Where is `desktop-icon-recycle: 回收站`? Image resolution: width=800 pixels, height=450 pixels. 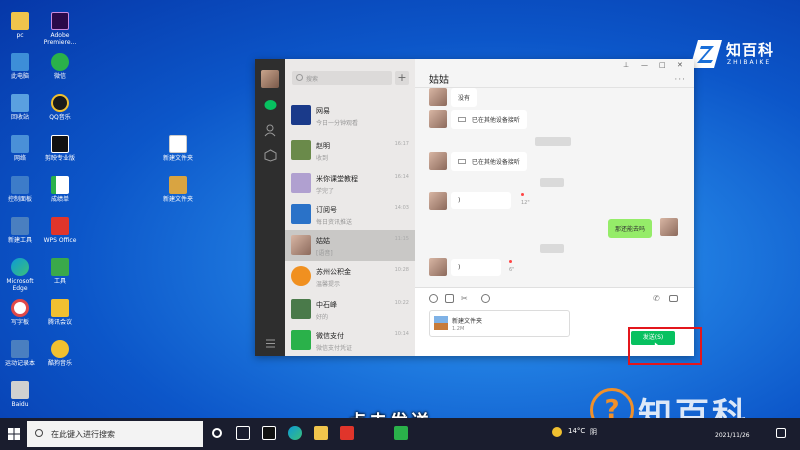 desktop-icon-recycle: 回收站 is located at coordinates (20, 107).